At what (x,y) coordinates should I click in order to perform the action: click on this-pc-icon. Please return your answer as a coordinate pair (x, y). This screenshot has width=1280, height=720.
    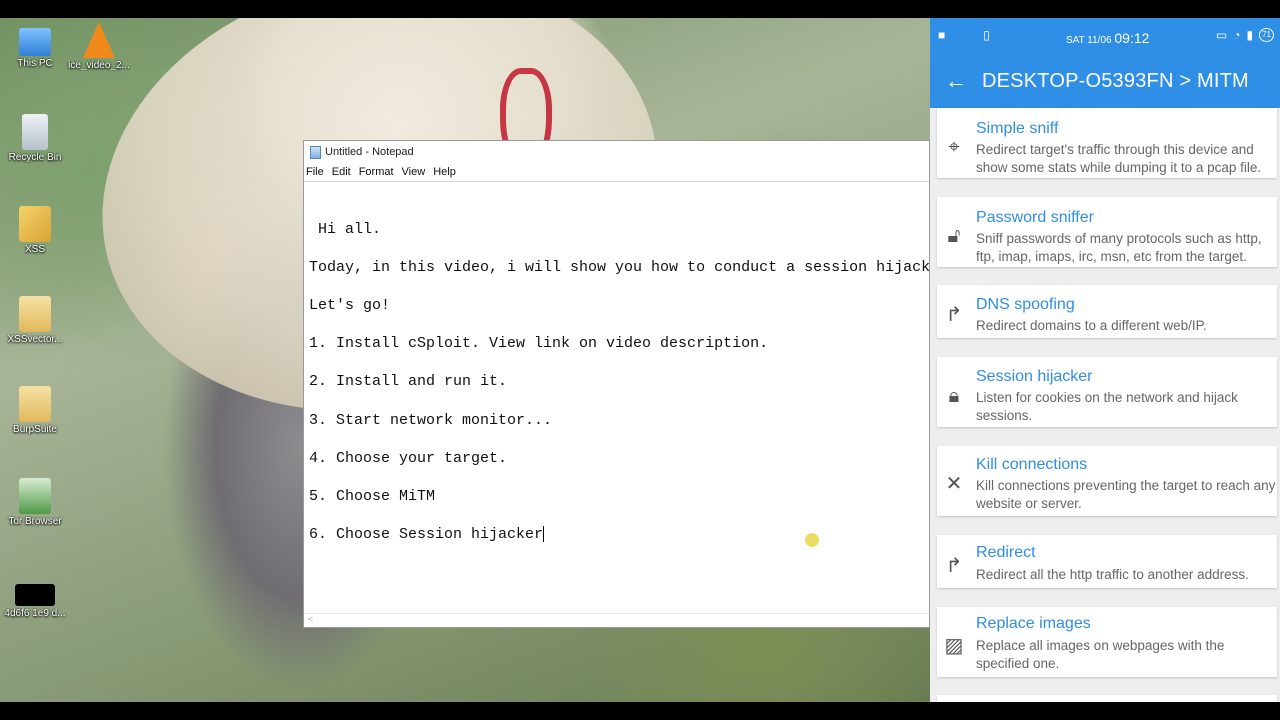
    Looking at the image, I should click on (35, 42).